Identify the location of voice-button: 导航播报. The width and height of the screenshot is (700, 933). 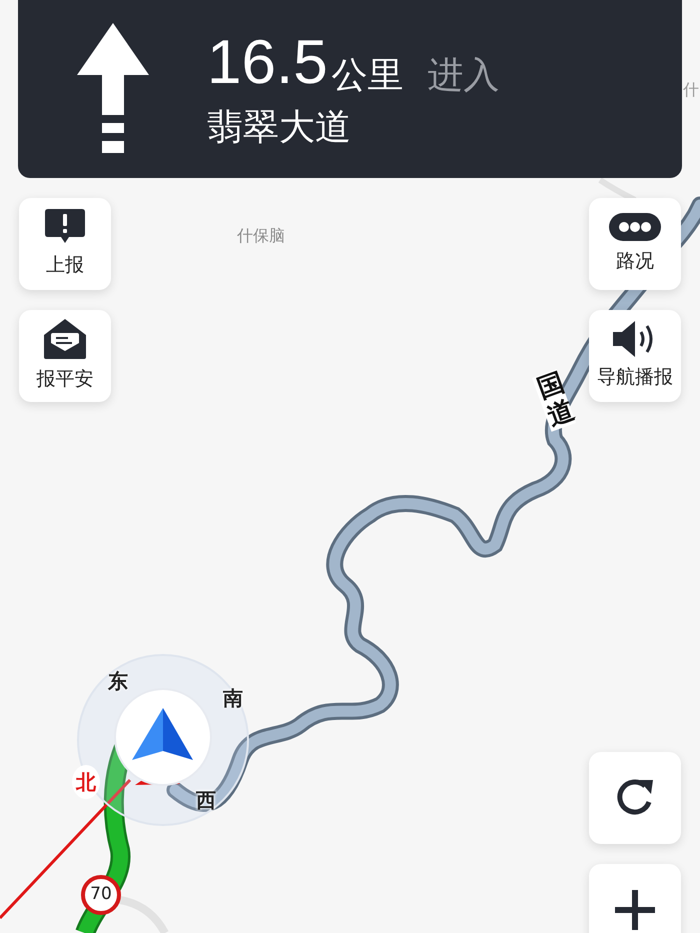
(635, 356).